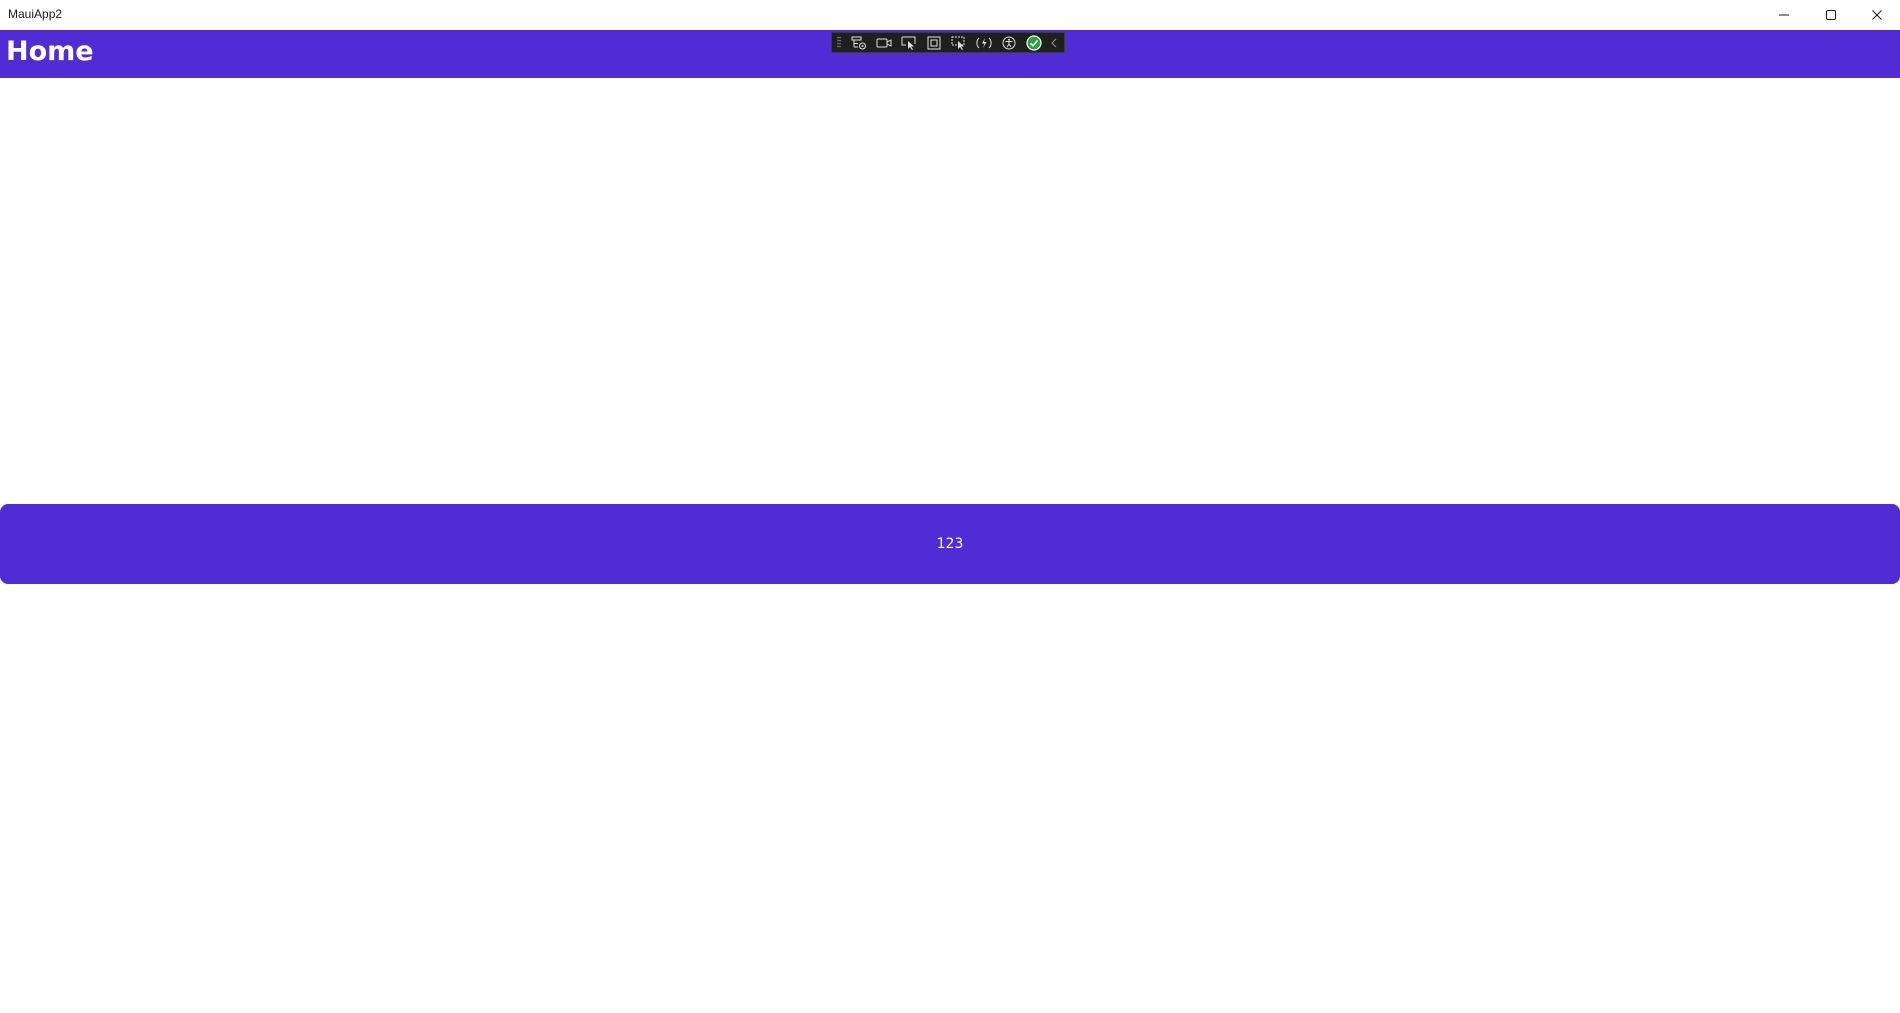  I want to click on select-element-icon, so click(908, 43).